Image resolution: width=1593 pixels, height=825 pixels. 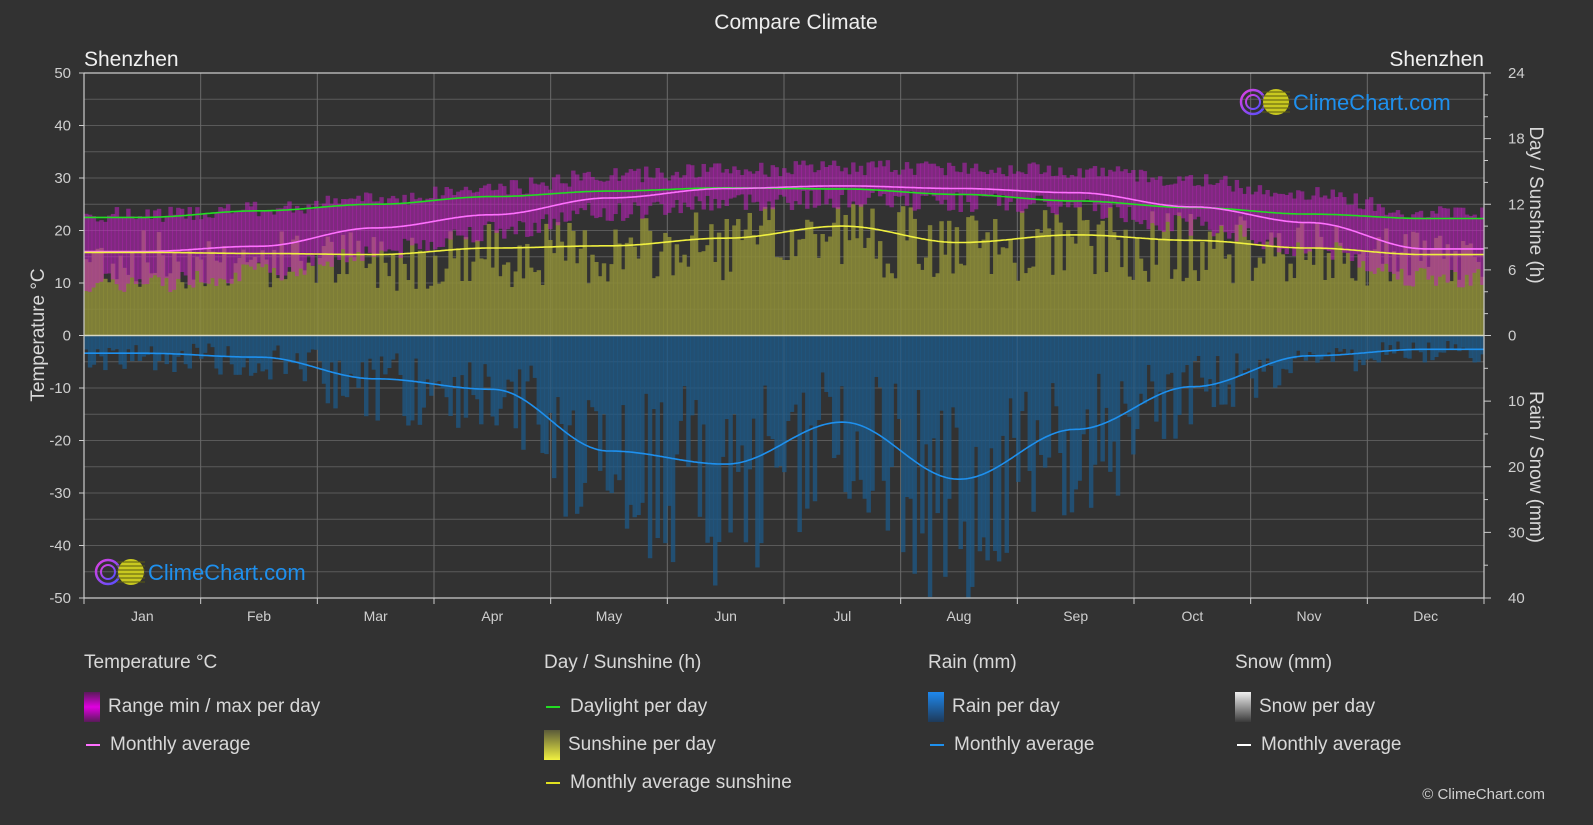 I want to click on legend-rain: Rain (mm) Rain per day Monthly average, so click(x=1011, y=708).